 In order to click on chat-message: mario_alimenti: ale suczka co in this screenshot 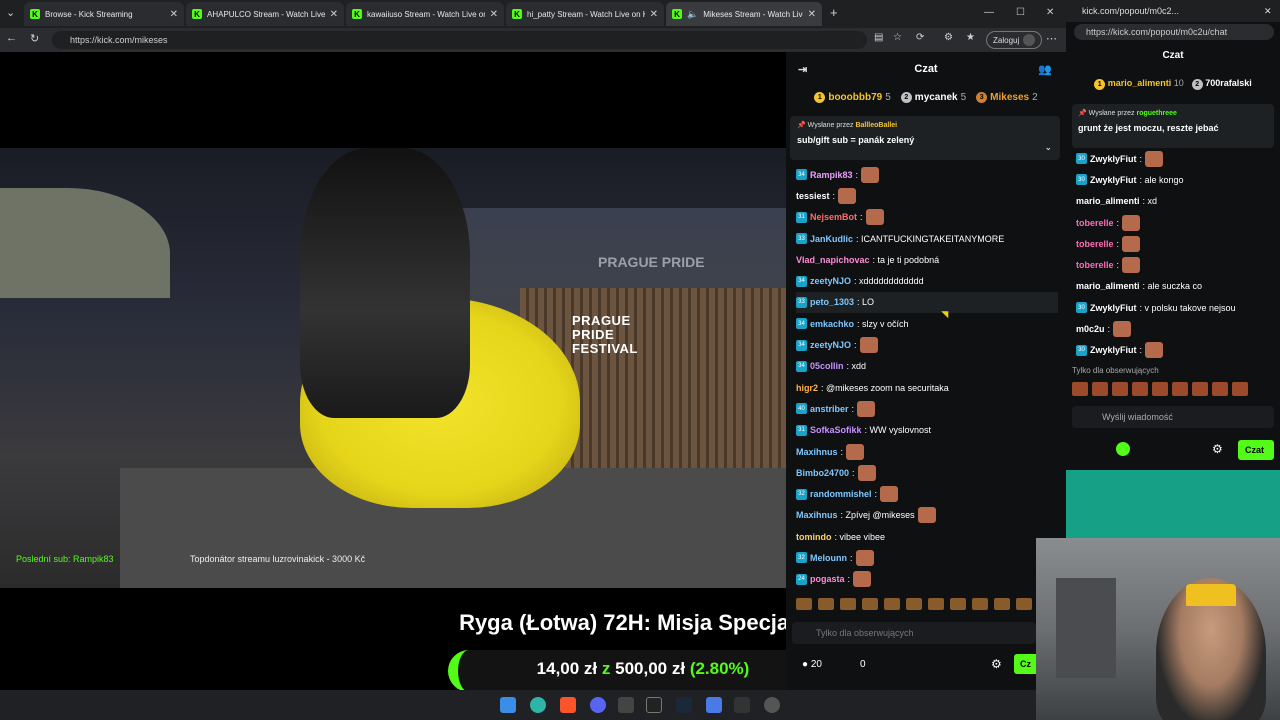, I will do `click(1176, 286)`.